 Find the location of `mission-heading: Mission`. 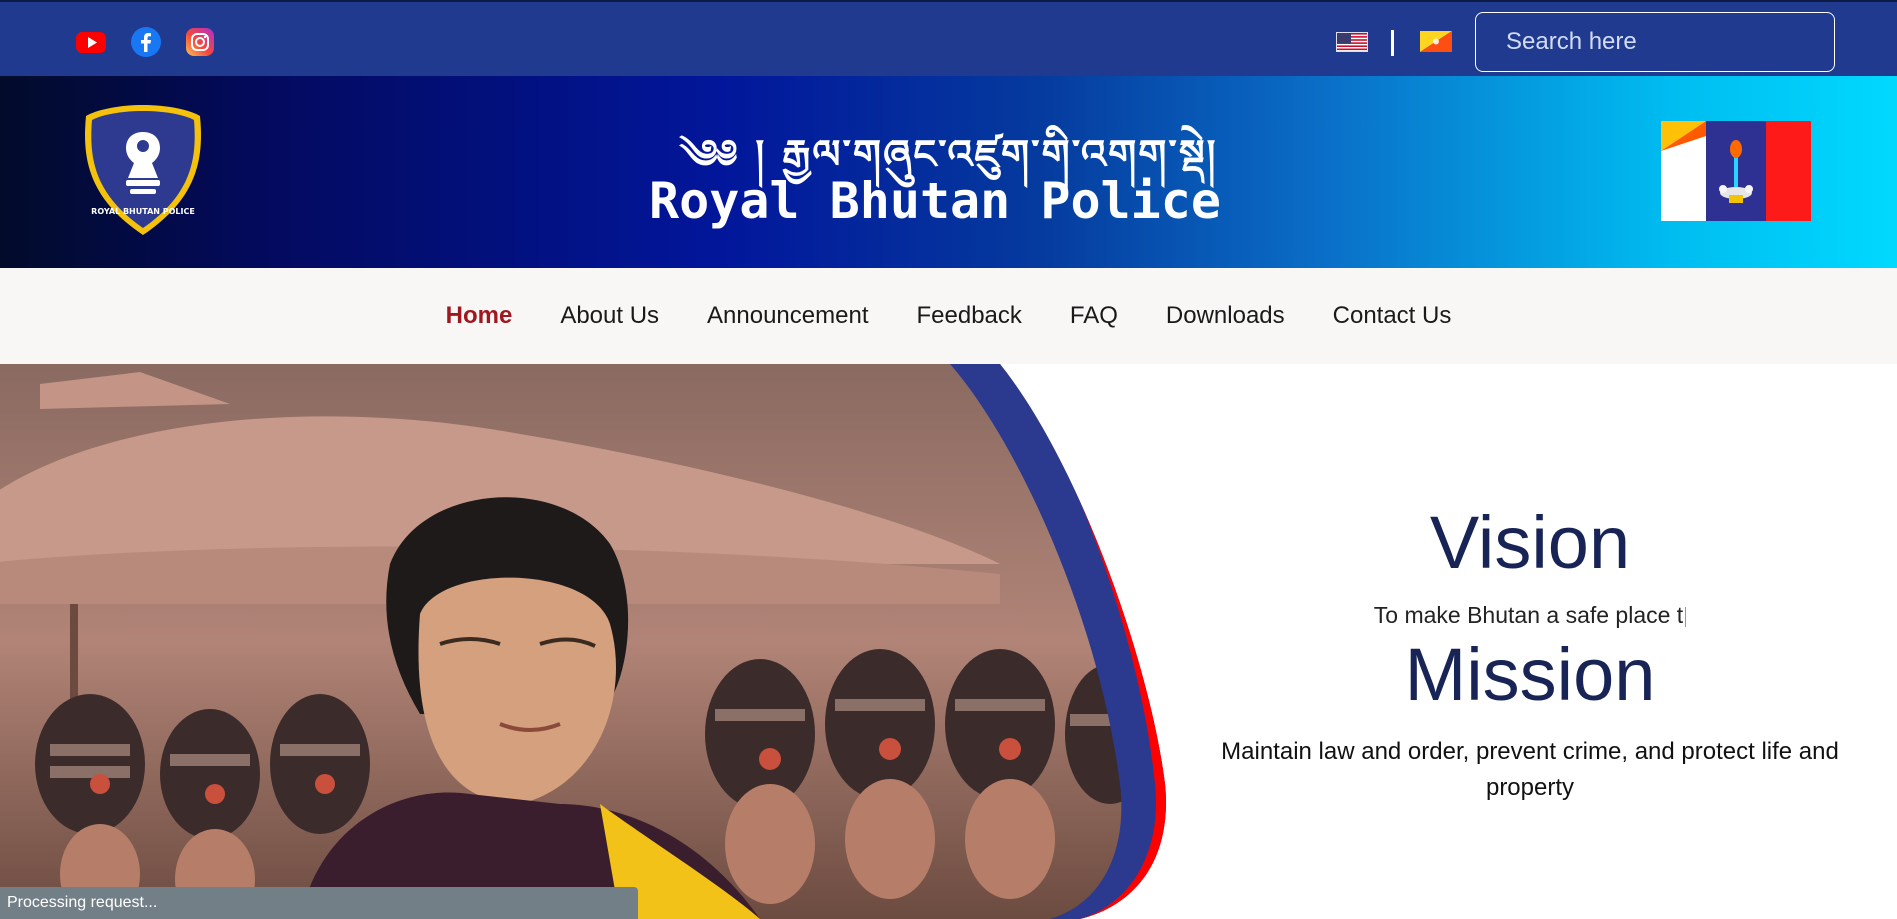

mission-heading: Mission is located at coordinates (1530, 674).